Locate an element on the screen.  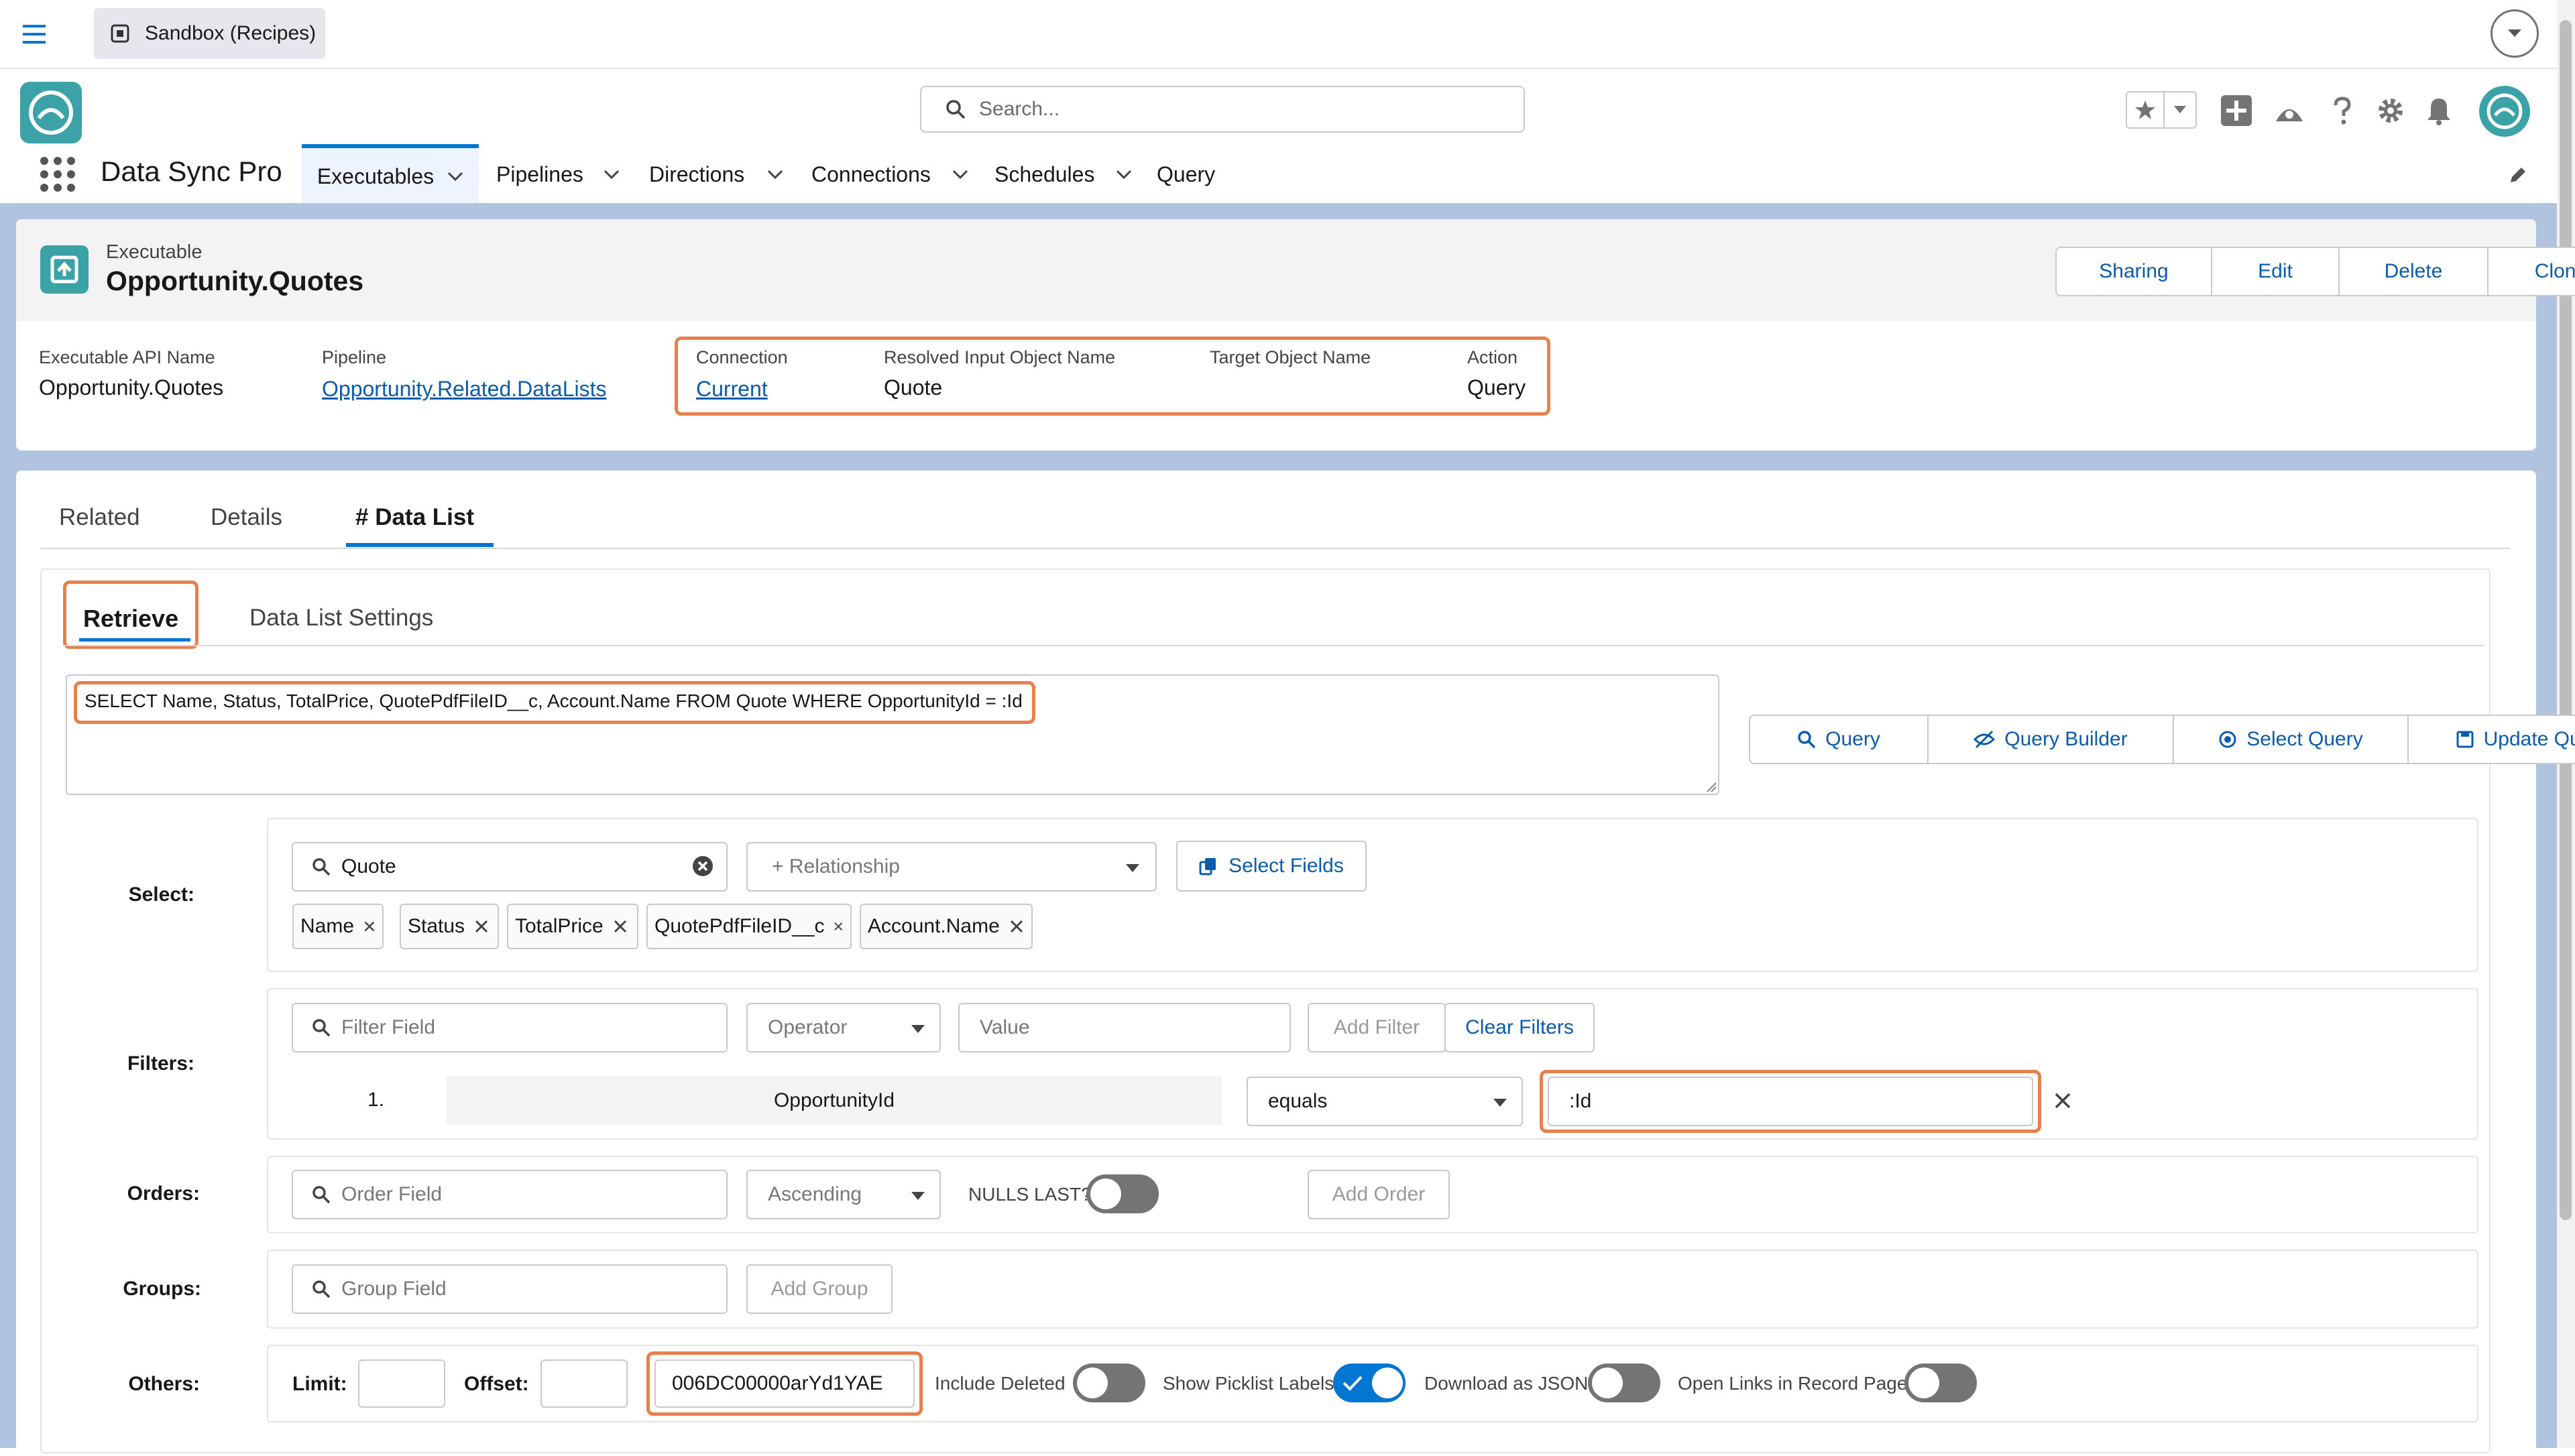
nav-schedules: Schedules is located at coordinates (1063, 174).